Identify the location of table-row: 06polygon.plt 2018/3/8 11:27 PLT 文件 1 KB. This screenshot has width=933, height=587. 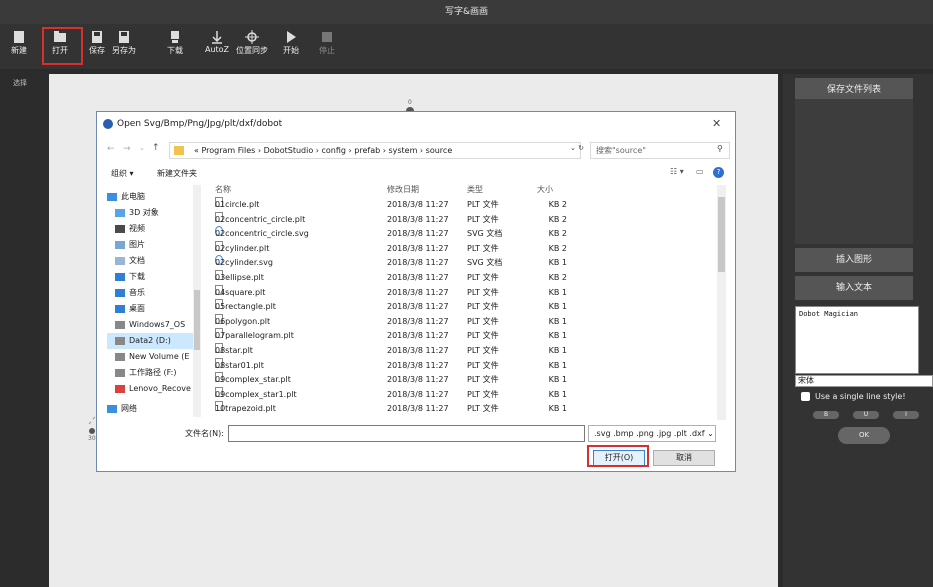
(457, 321).